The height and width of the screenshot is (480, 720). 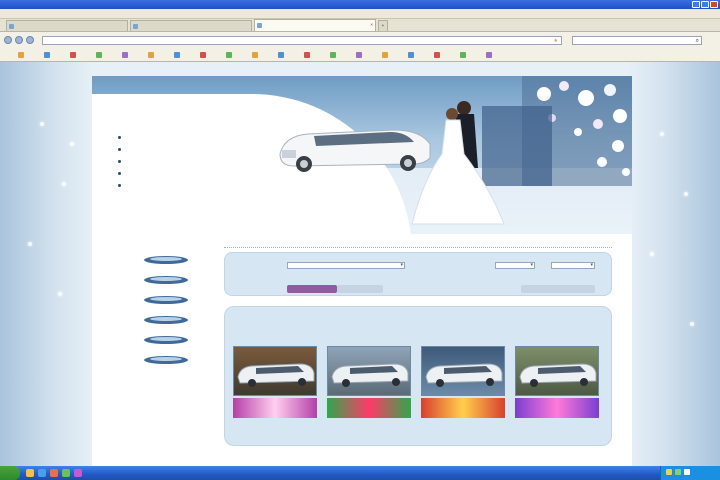 I want to click on new-tab-button: +, so click(x=383, y=25).